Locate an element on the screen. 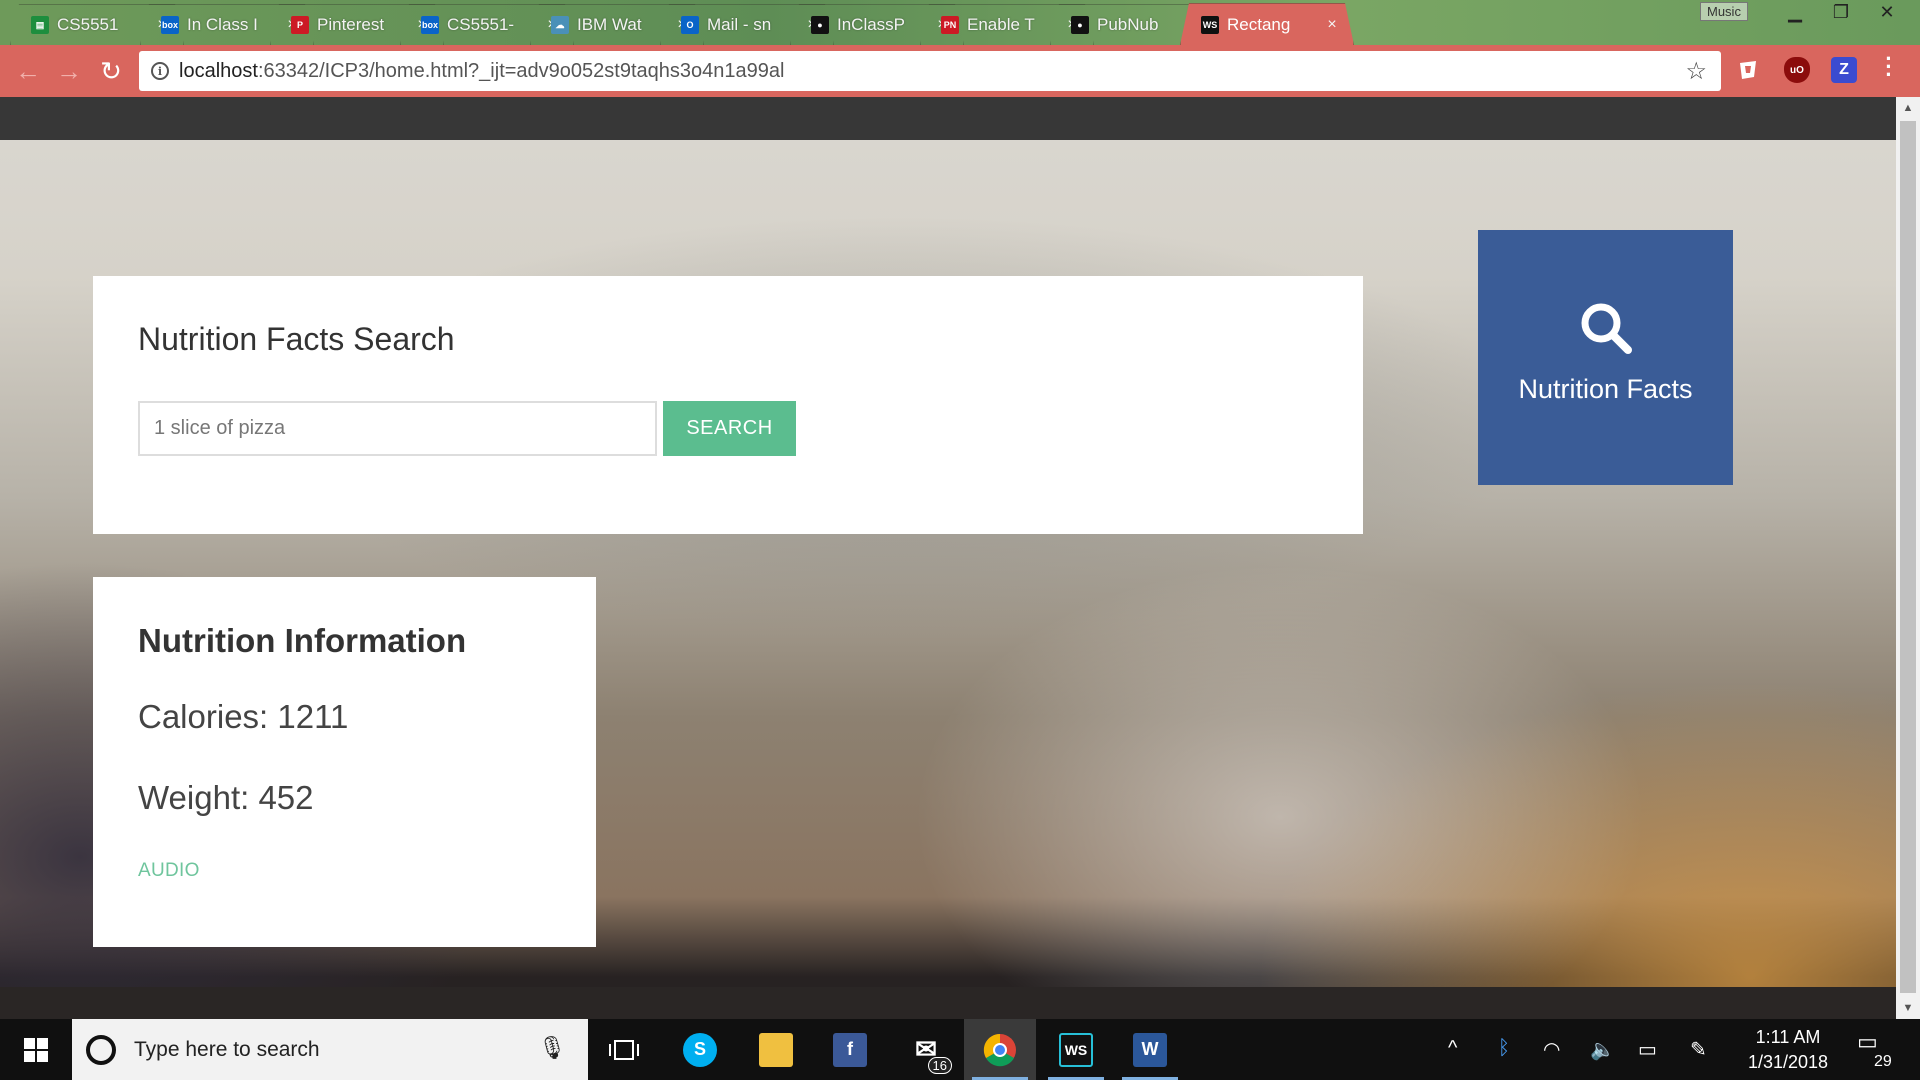  tab-label: Rectang is located at coordinates (1259, 24).